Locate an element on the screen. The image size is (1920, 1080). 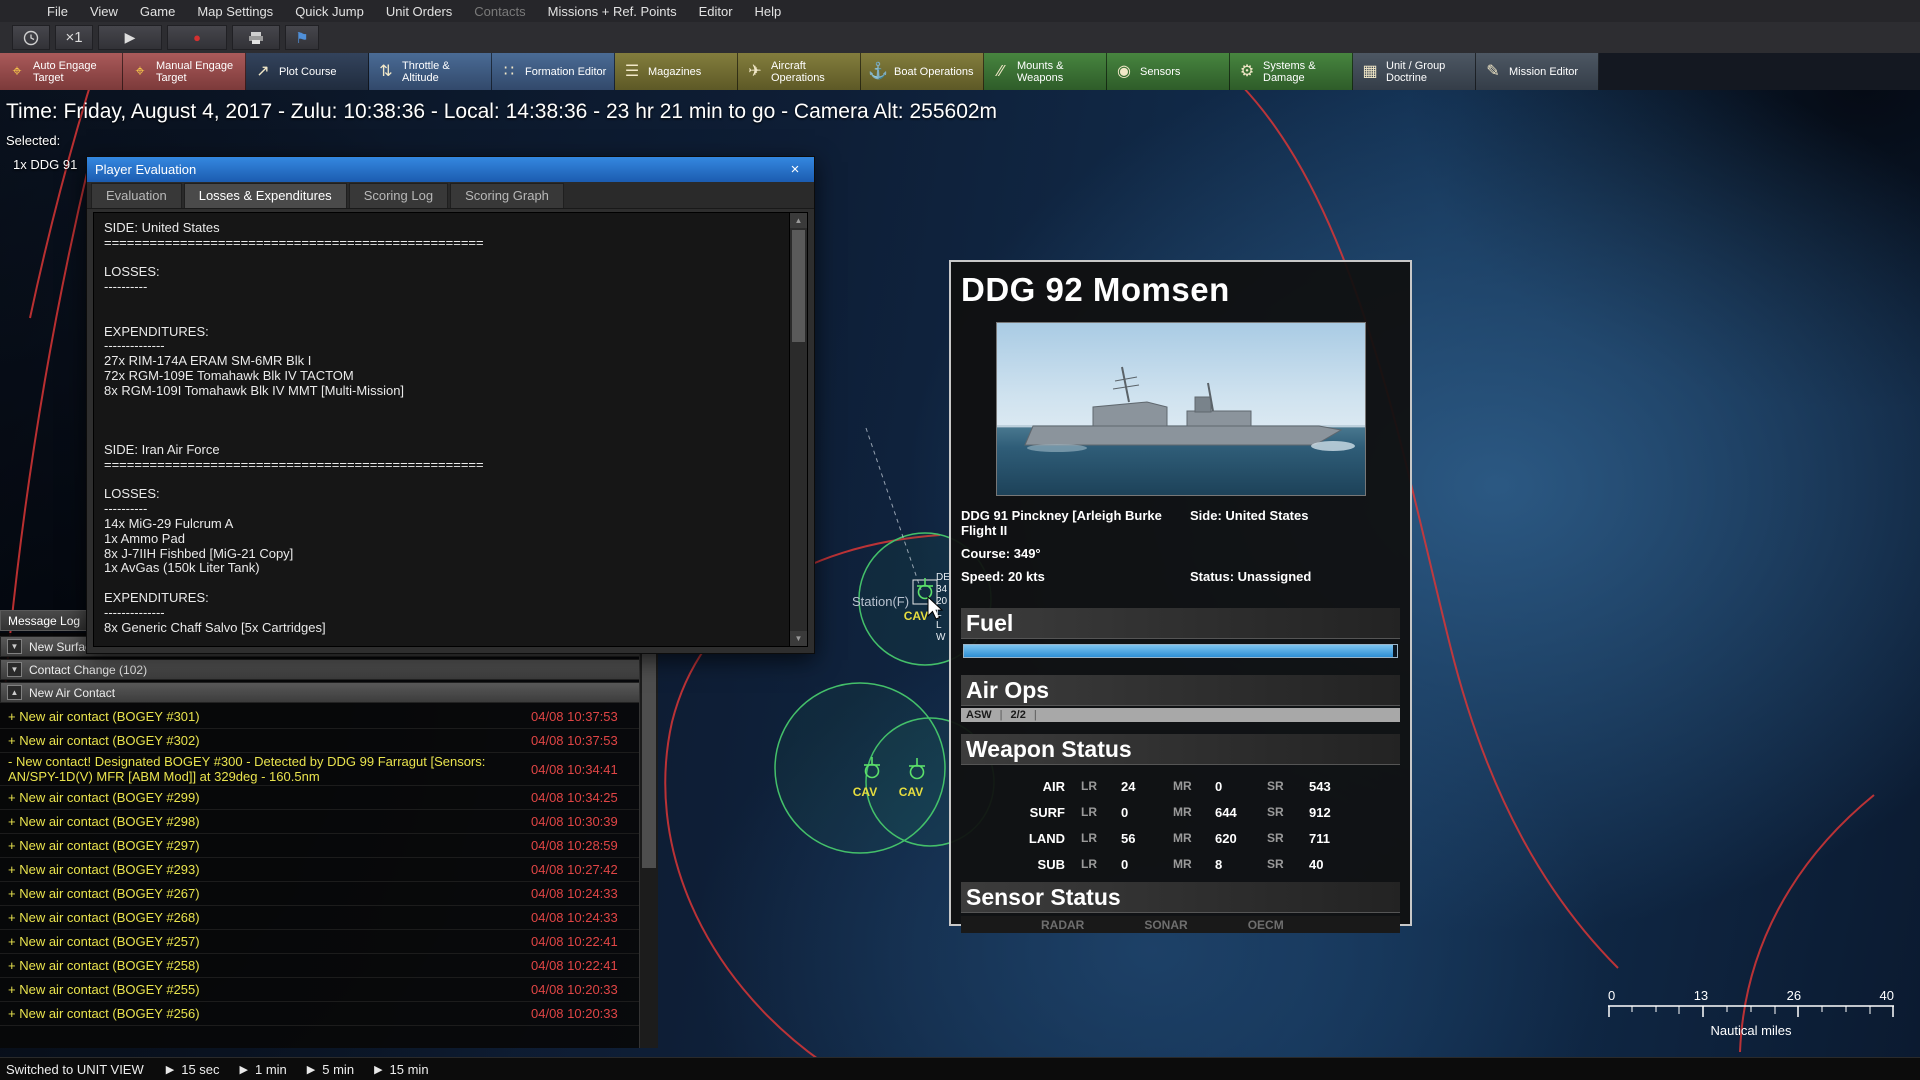
sensor-item-radar: RADAR is located at coordinates (1062, 925).